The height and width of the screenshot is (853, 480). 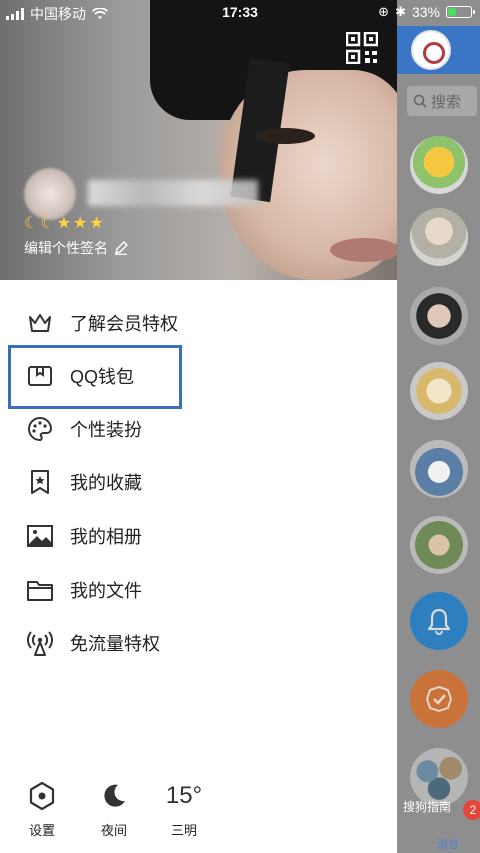 I want to click on edit-signature-button: 编辑个性签名, so click(x=76, y=248).